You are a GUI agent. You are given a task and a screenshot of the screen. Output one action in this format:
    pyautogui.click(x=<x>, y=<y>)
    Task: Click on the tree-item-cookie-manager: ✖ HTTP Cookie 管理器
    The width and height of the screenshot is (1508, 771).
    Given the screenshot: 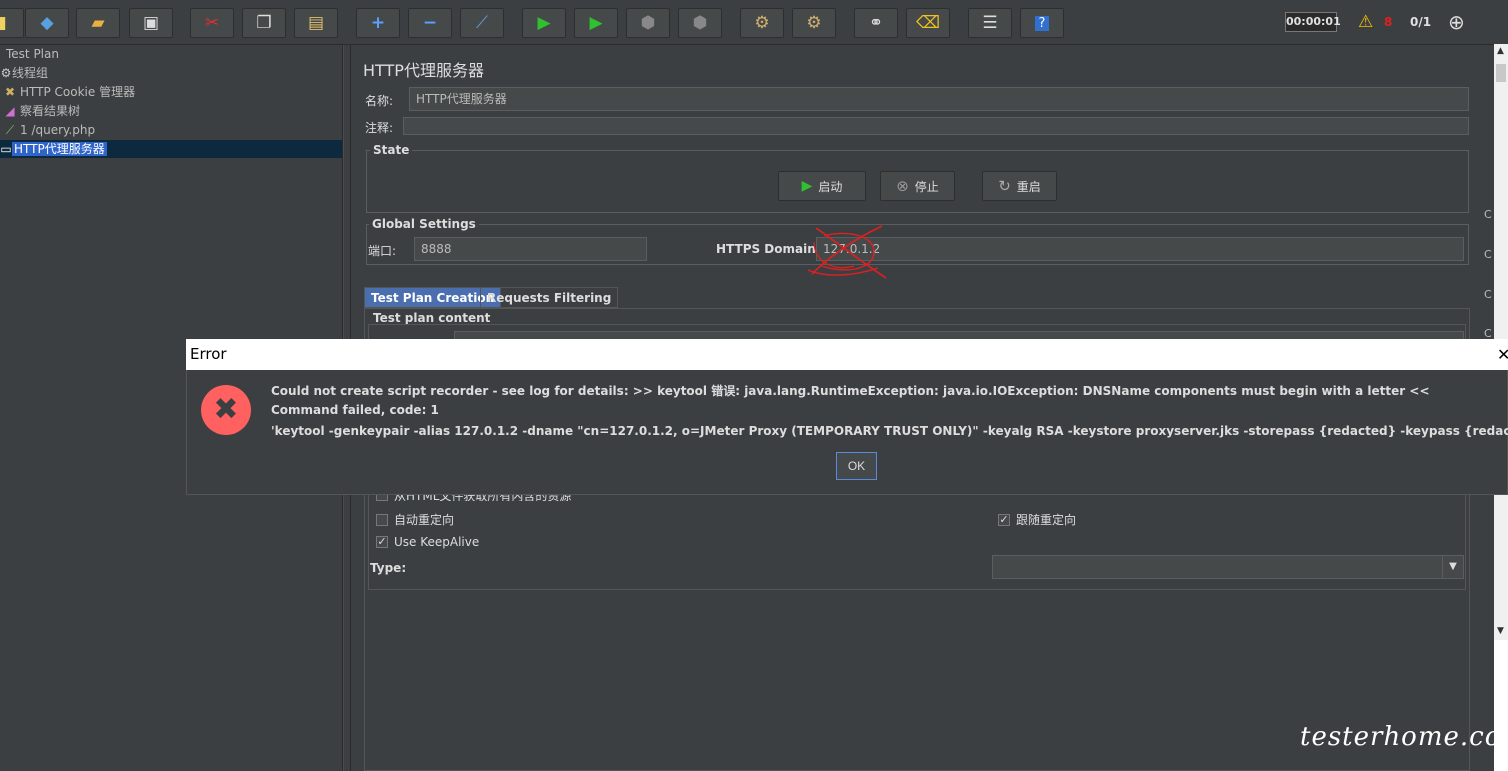 What is the action you would take?
    pyautogui.click(x=67, y=92)
    